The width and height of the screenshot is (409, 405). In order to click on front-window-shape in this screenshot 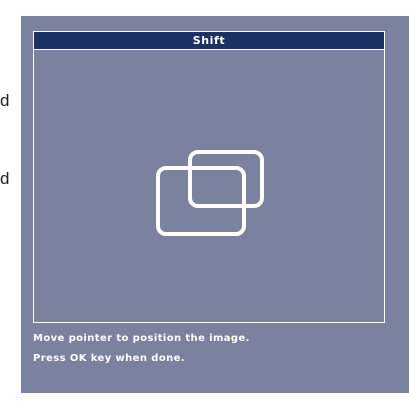, I will do `click(201, 201)`.